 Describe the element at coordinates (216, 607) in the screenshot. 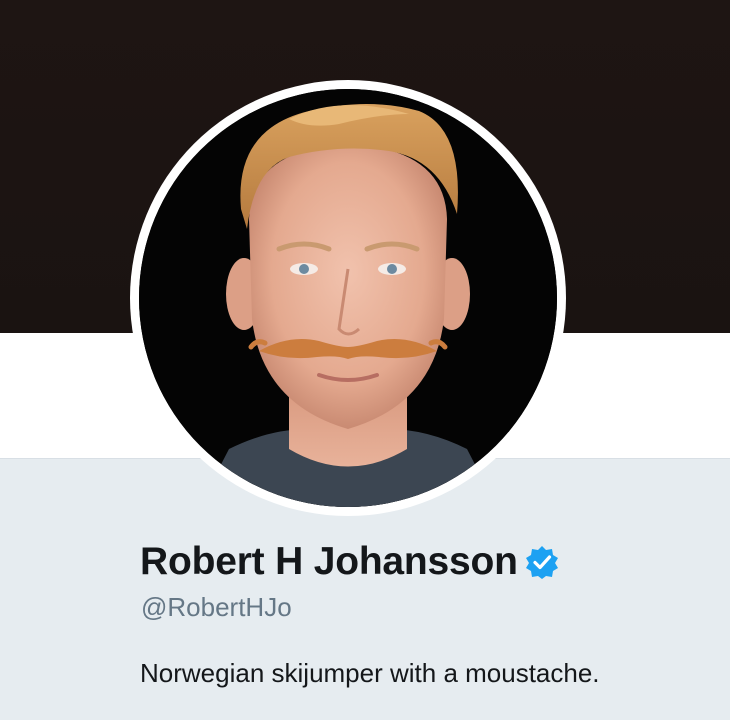

I see `profile-handle: @RobertHJo` at that location.